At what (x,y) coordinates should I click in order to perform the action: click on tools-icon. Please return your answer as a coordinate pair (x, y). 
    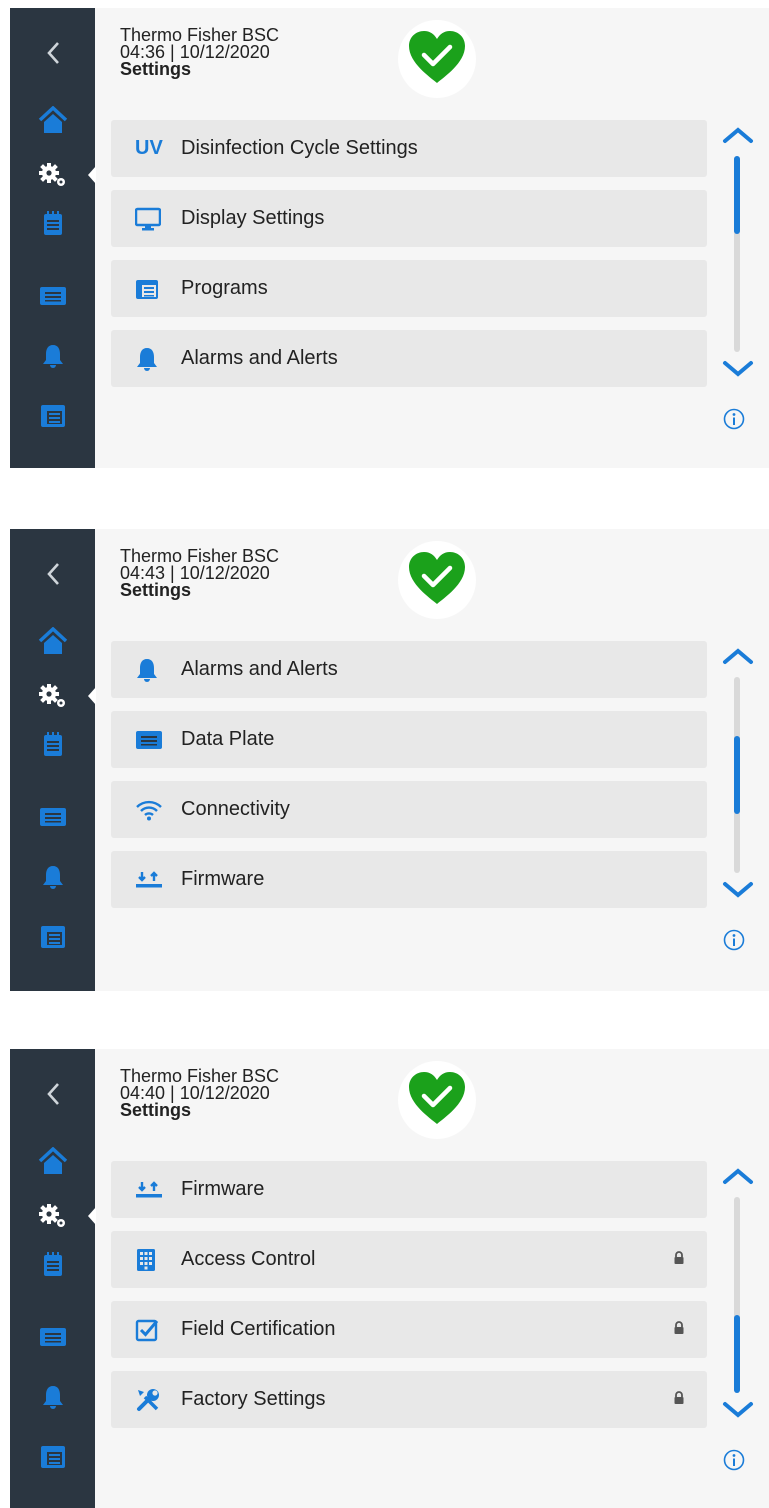
    Looking at the image, I should click on (146, 1400).